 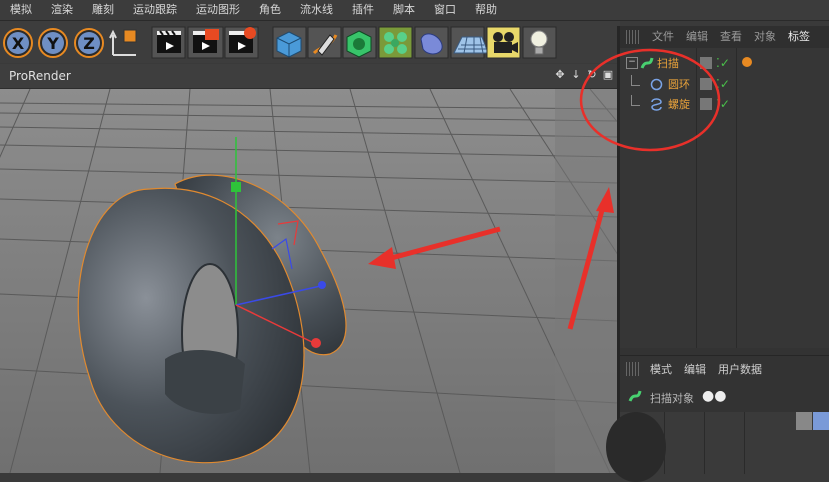 I want to click on menu-character: 角色, so click(x=269, y=10).